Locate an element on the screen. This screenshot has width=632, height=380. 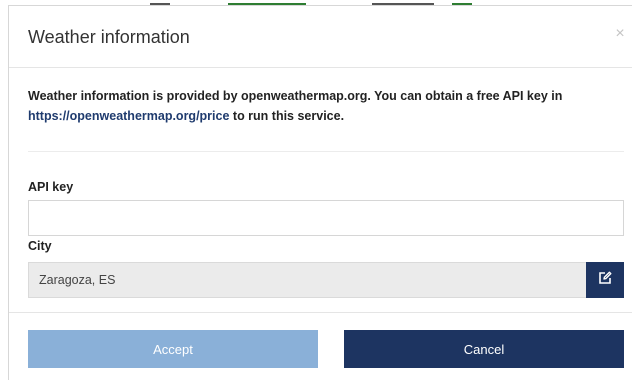
city-label: City is located at coordinates (40, 246).